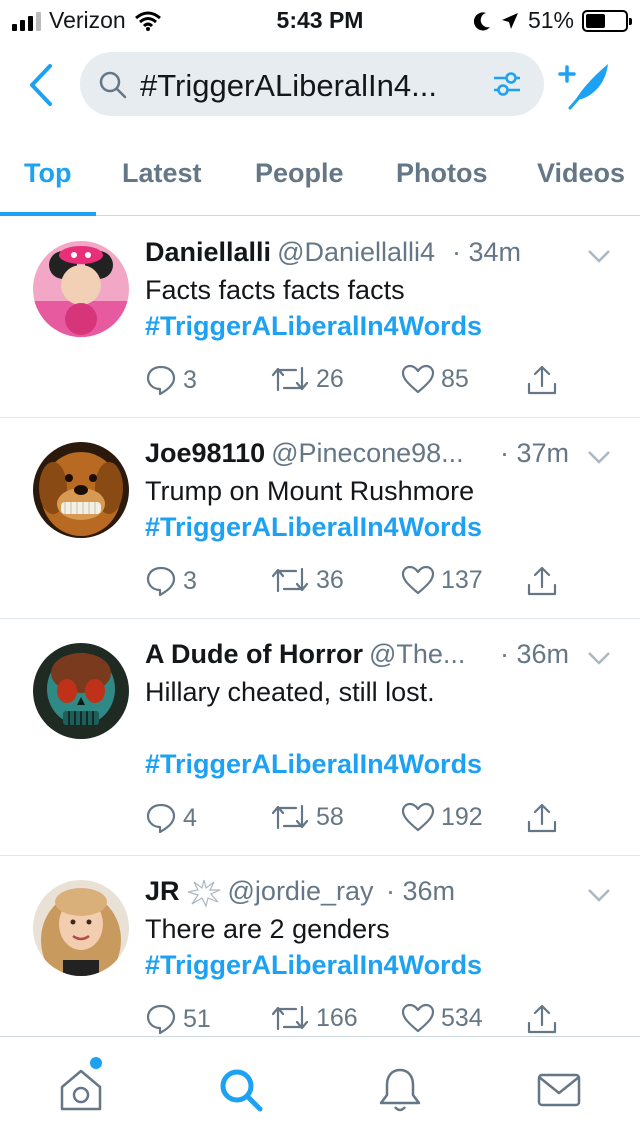  I want to click on like-button: 534, so click(442, 1018).